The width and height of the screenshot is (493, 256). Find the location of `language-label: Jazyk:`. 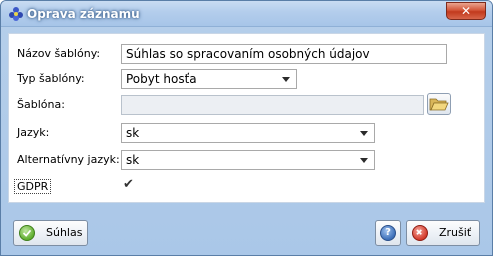

language-label: Jazyk: is located at coordinates (33, 132).